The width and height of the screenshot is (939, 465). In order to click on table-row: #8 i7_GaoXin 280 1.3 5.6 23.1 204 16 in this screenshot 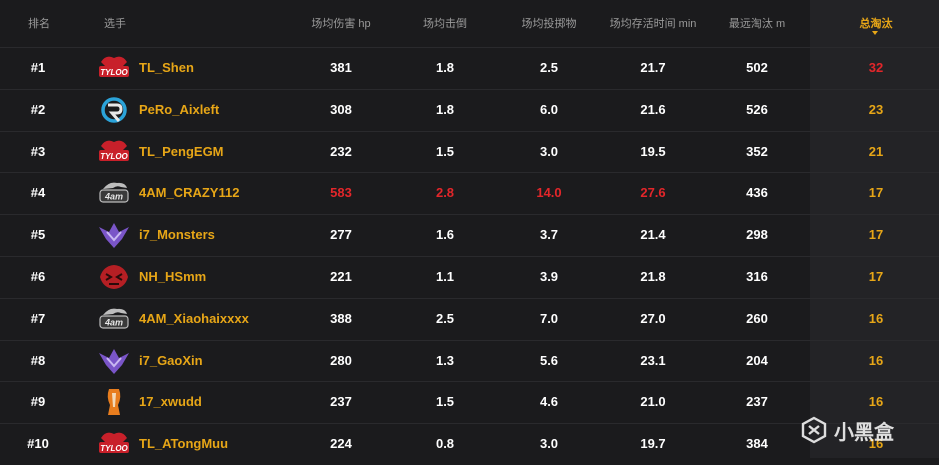, I will do `click(469, 360)`.